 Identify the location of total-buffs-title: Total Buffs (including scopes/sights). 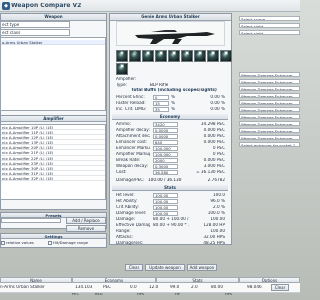
(174, 90).